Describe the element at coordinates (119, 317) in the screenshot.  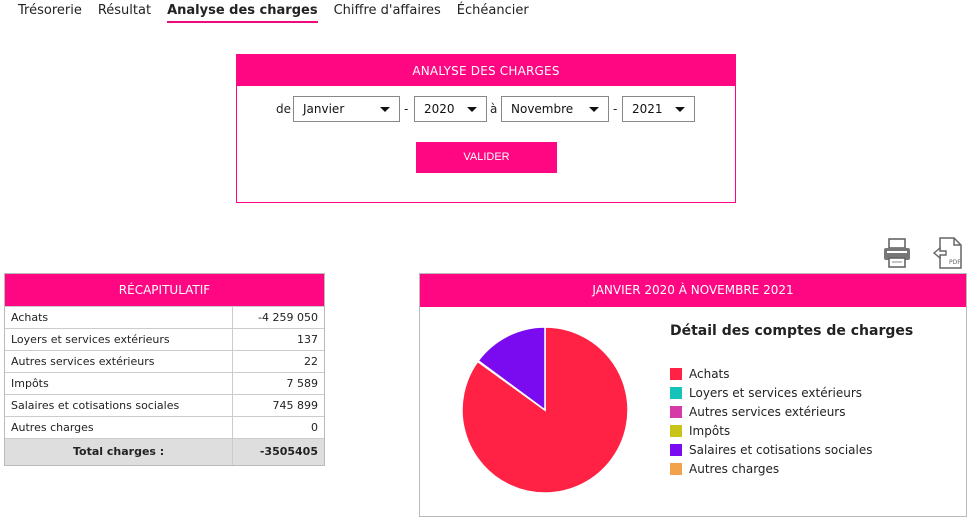
I see `row-label: Achats` at that location.